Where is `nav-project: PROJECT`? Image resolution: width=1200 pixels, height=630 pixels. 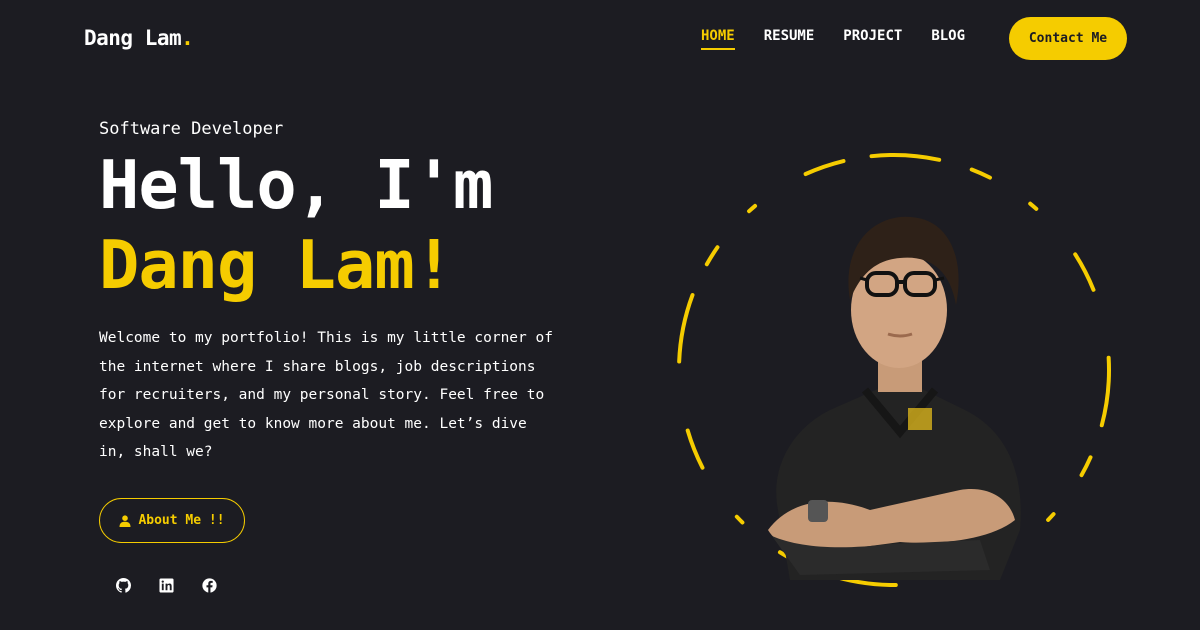
nav-project: PROJECT is located at coordinates (872, 39).